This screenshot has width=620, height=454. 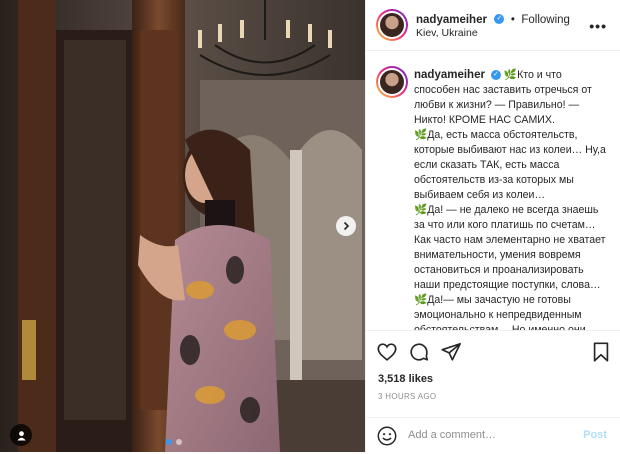 I want to click on like-button, so click(x=387, y=354).